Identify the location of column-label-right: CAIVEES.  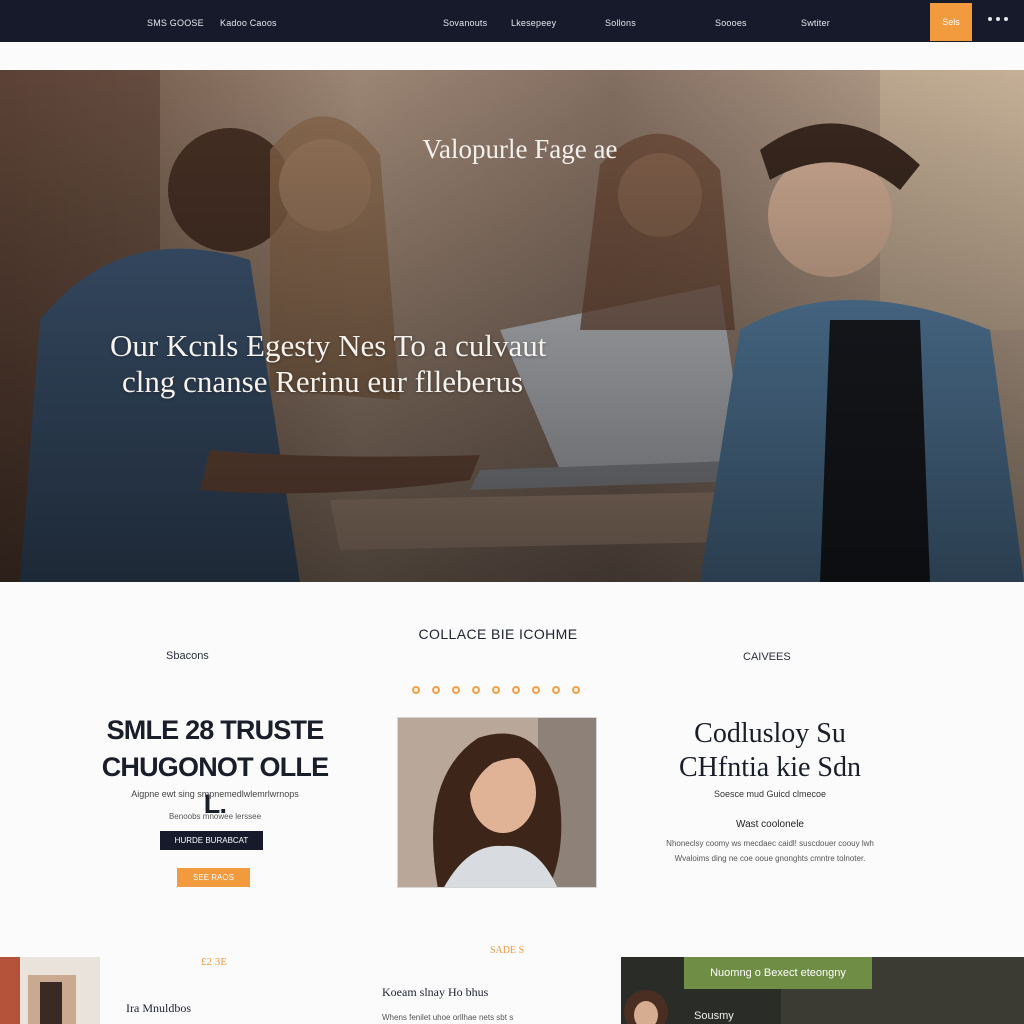
(767, 657).